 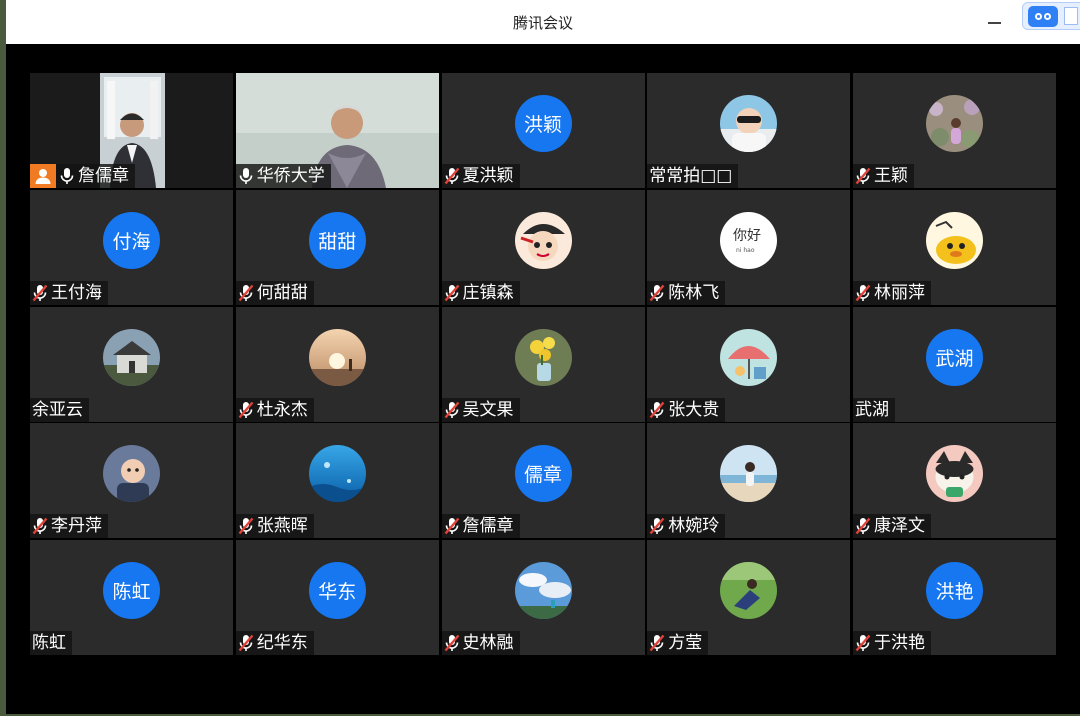 I want to click on avatar: 甜甜, so click(x=337, y=240).